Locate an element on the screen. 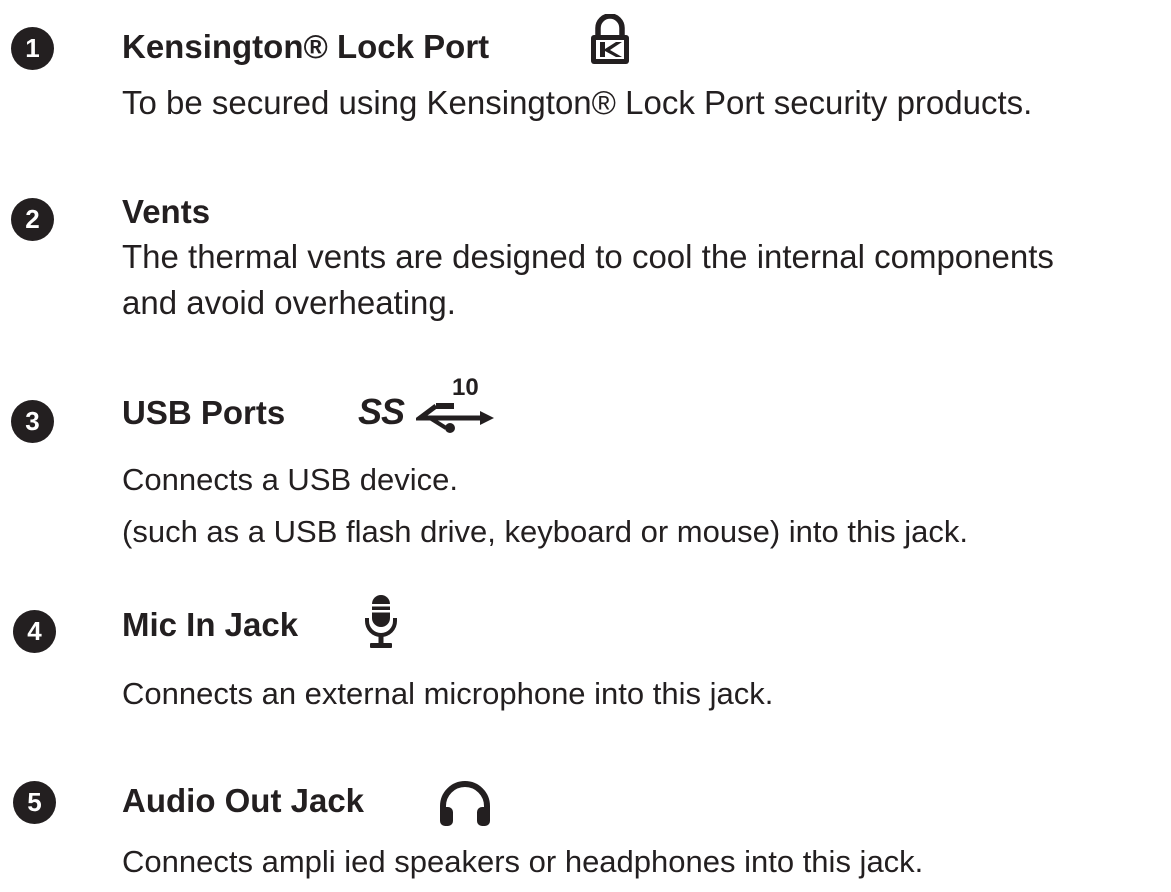 The image size is (1171, 892). item-title-audio-out-jack: Audio Out Jack is located at coordinates (243, 800).